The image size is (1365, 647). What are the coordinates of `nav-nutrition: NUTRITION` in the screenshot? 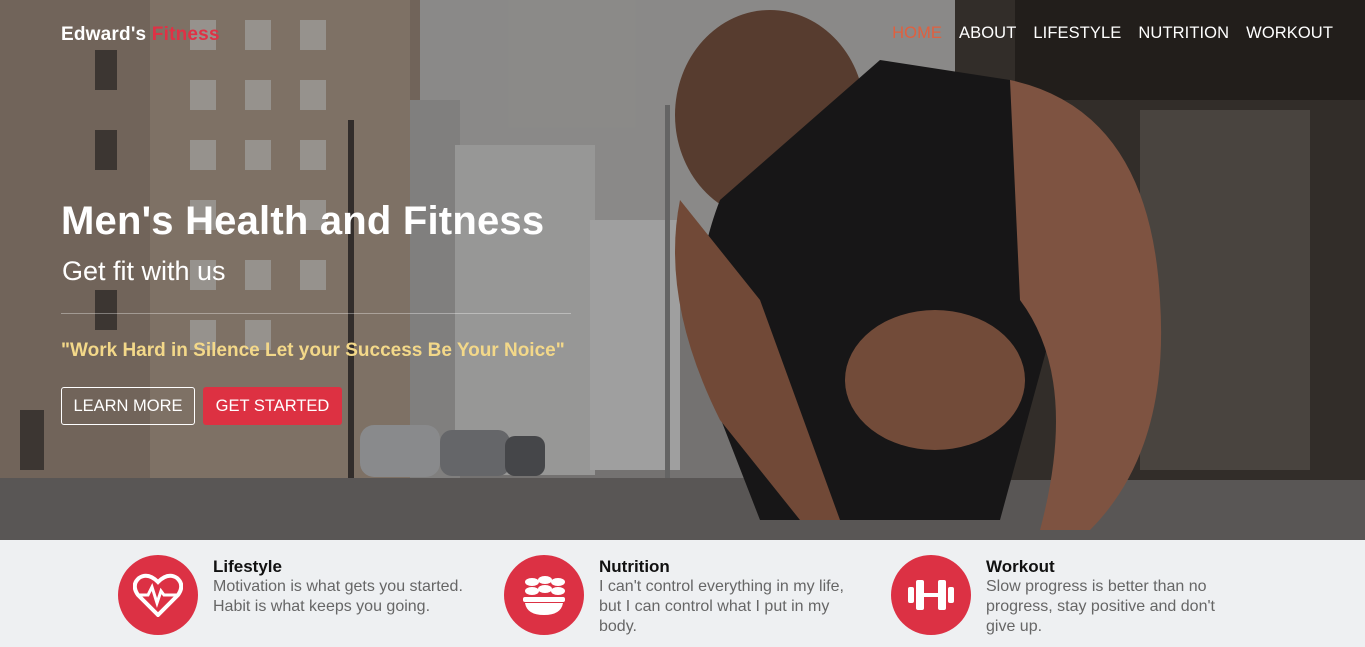 It's located at (1183, 33).